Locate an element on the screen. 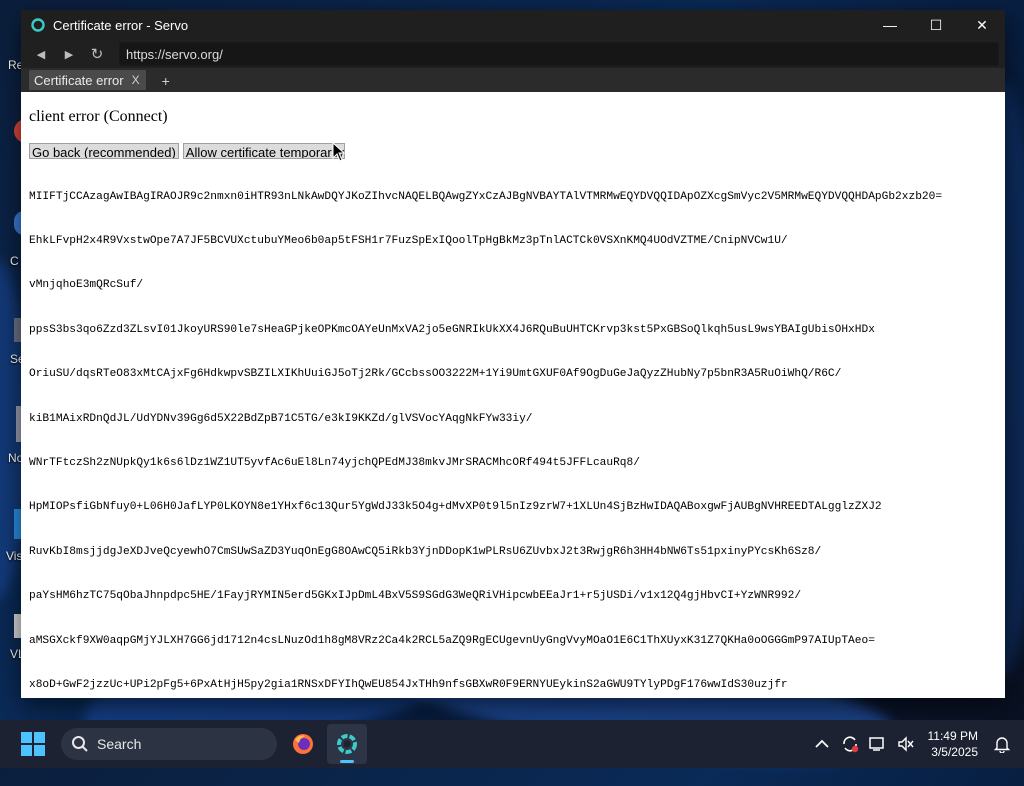 This screenshot has width=1024, height=786. desktop-label: C is located at coordinates (14, 261).